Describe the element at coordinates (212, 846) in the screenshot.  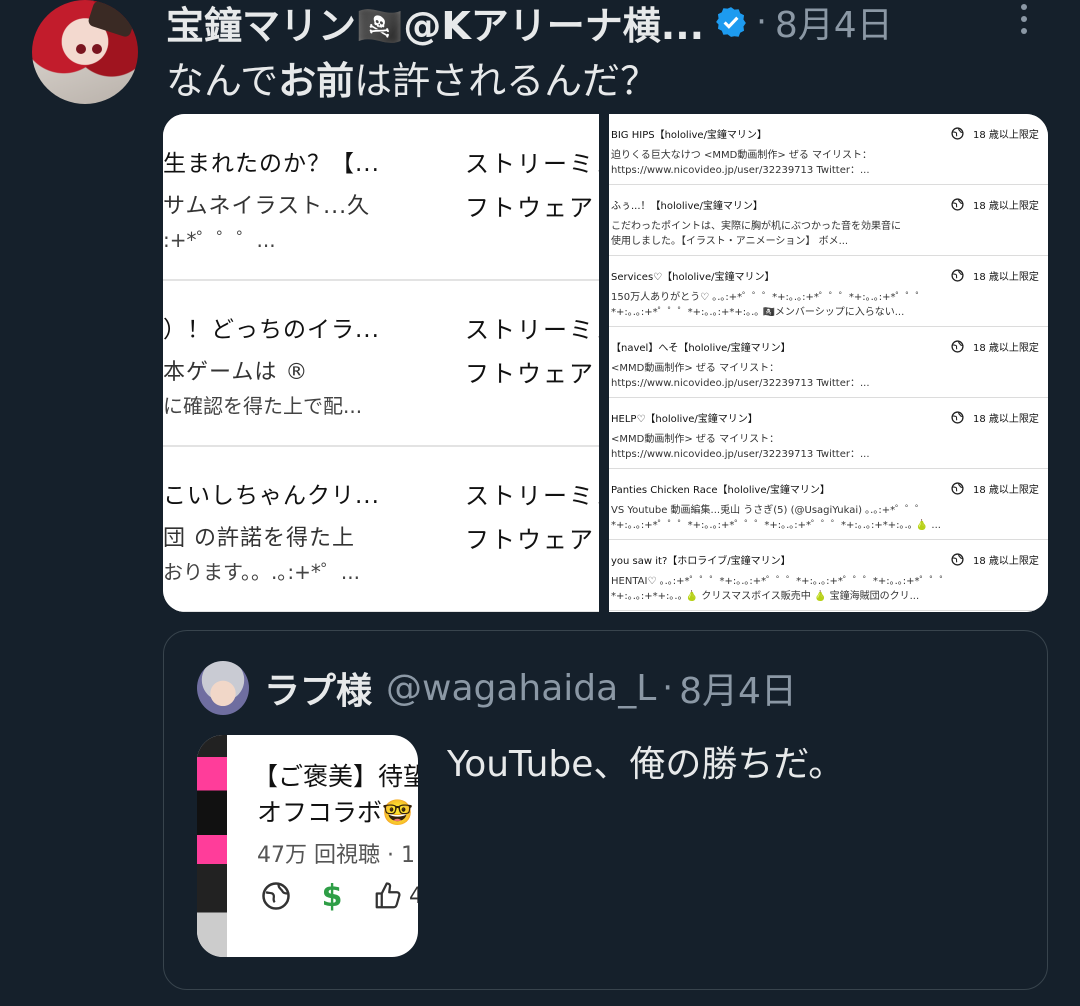
I see `thumbnail-image-strip` at that location.